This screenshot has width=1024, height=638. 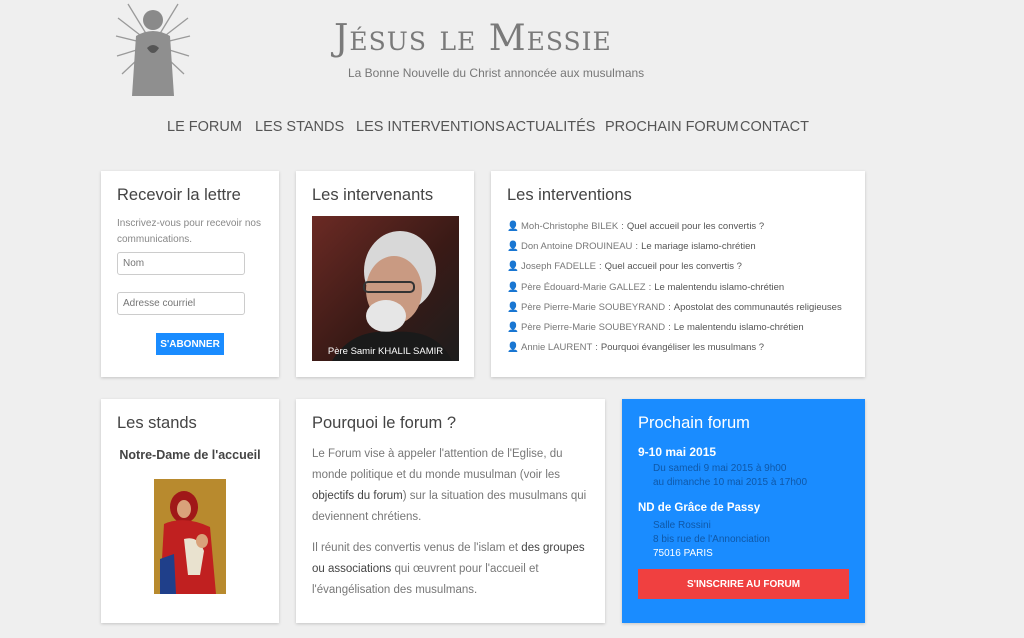 What do you see at coordinates (153, 49) in the screenshot?
I see `site-logo` at bounding box center [153, 49].